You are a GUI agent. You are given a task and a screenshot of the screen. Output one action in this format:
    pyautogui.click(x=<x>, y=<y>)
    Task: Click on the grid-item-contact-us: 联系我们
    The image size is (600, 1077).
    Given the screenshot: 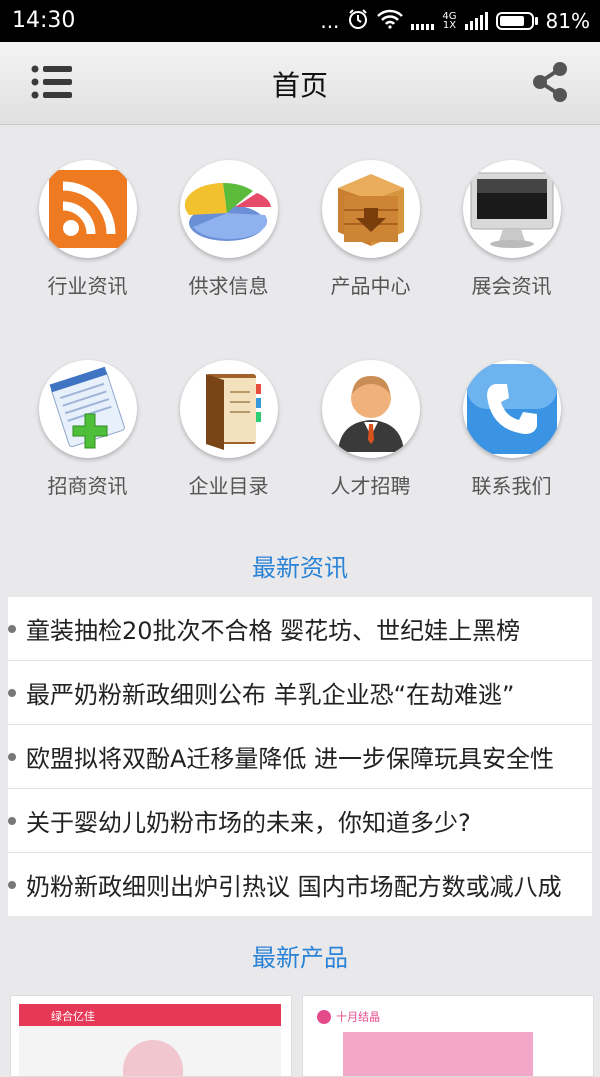 What is the action you would take?
    pyautogui.click(x=511, y=429)
    